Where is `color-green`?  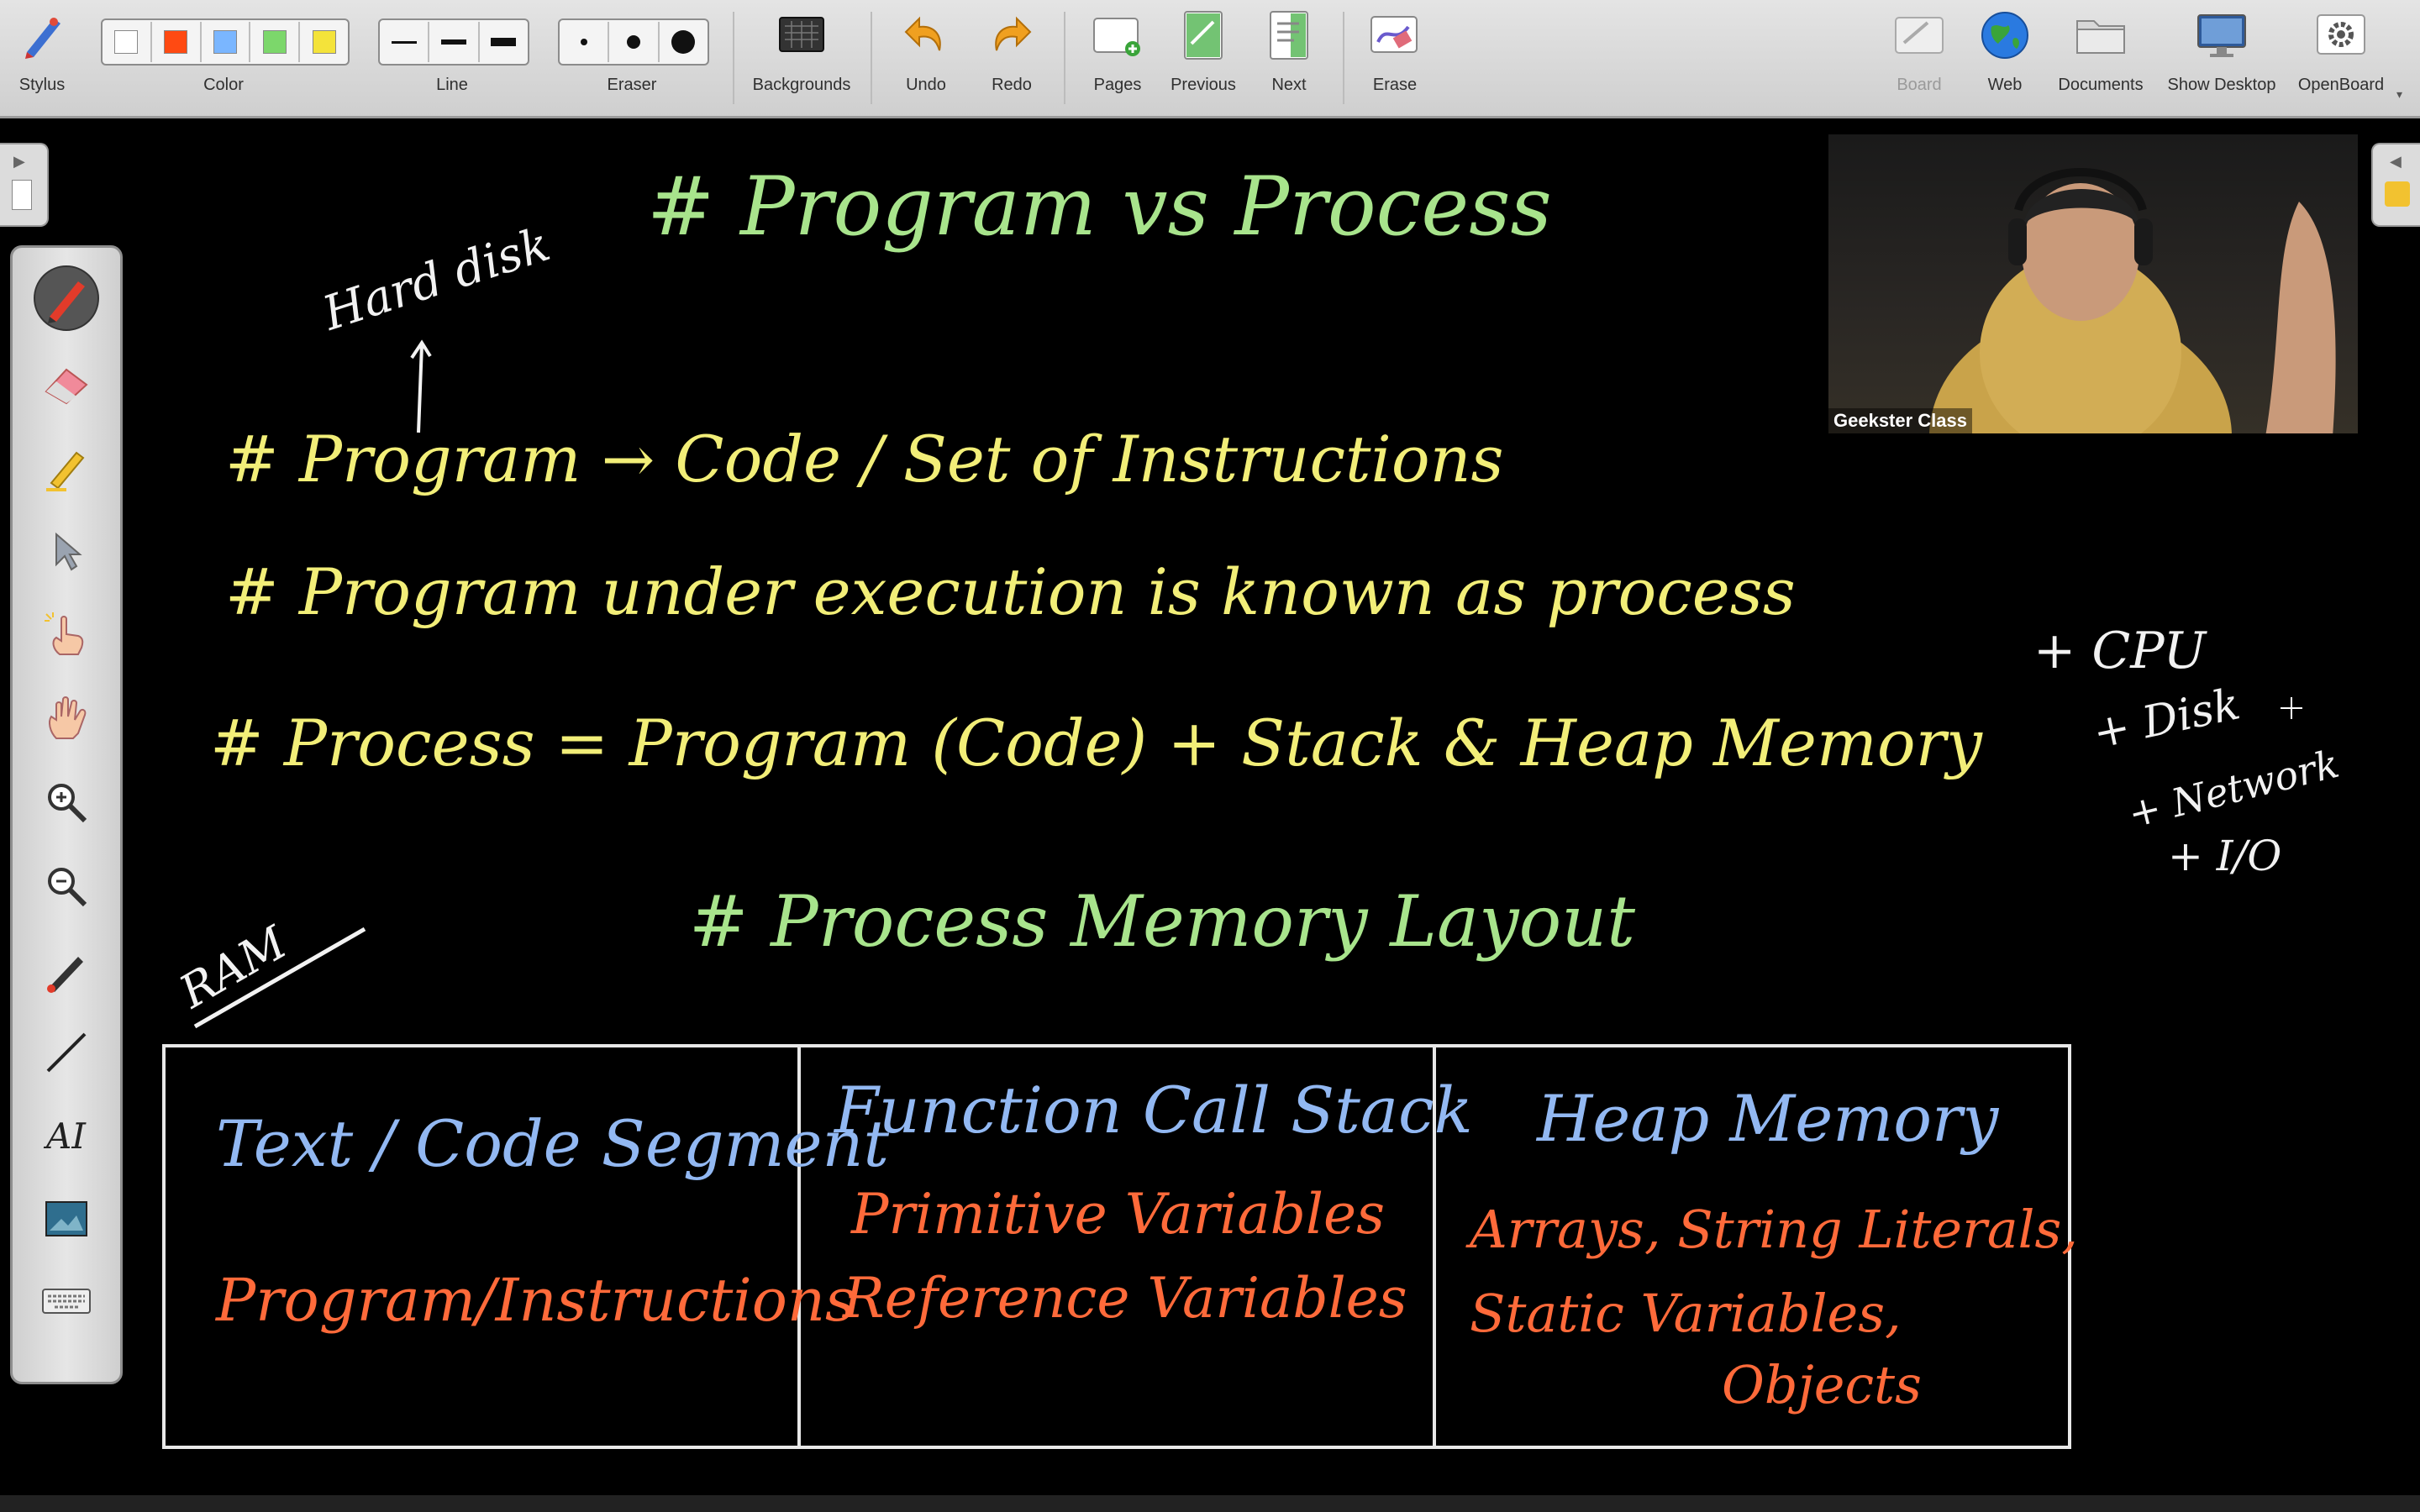 color-green is located at coordinates (276, 42).